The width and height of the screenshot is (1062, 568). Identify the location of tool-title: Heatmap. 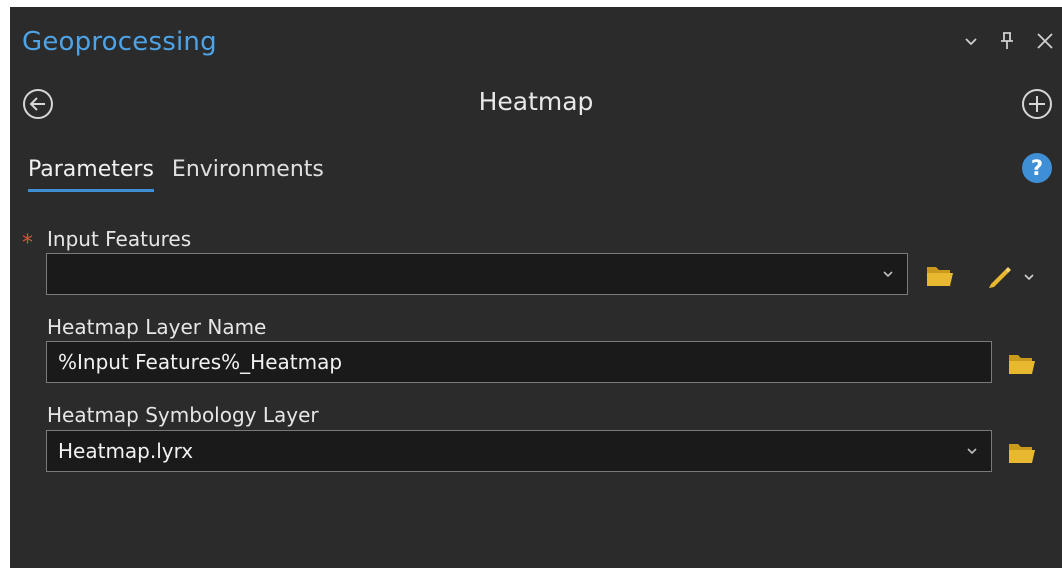
(536, 101).